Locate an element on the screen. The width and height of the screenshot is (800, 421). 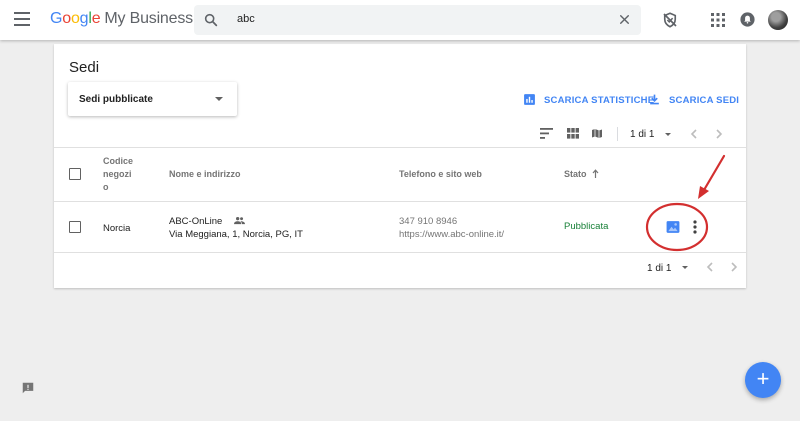
column-header-status: Stato is located at coordinates (581, 174).